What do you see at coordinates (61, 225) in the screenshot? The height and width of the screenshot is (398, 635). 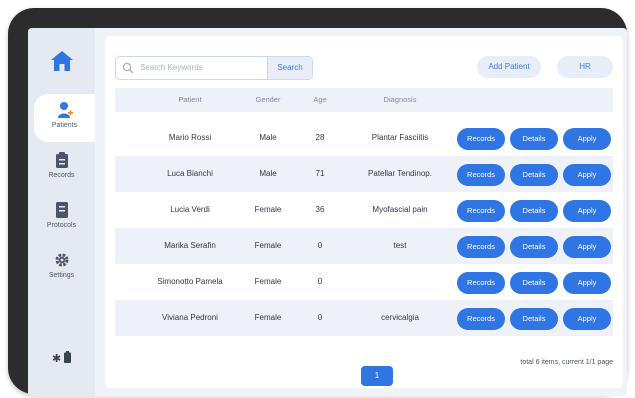 I see `sidebar-item-label: Protocols` at bounding box center [61, 225].